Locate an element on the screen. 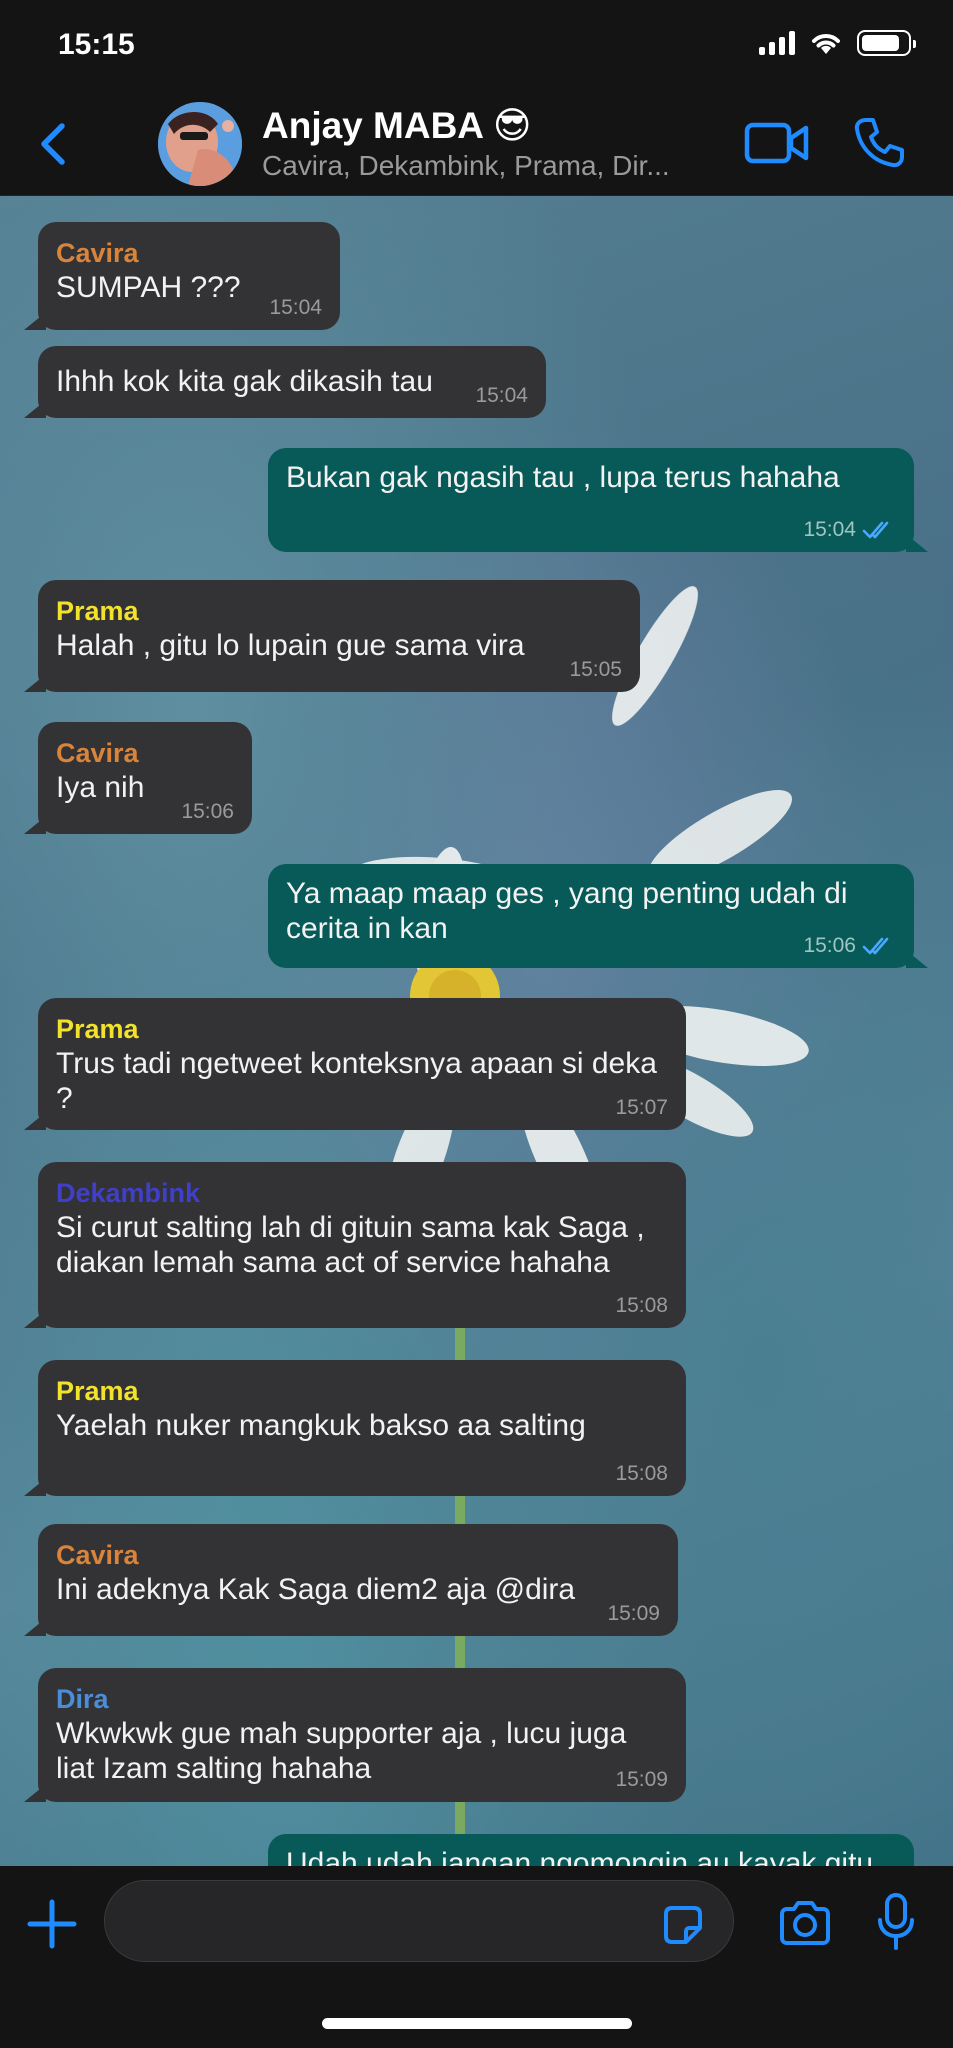  video-camera-icon is located at coordinates (777, 143).